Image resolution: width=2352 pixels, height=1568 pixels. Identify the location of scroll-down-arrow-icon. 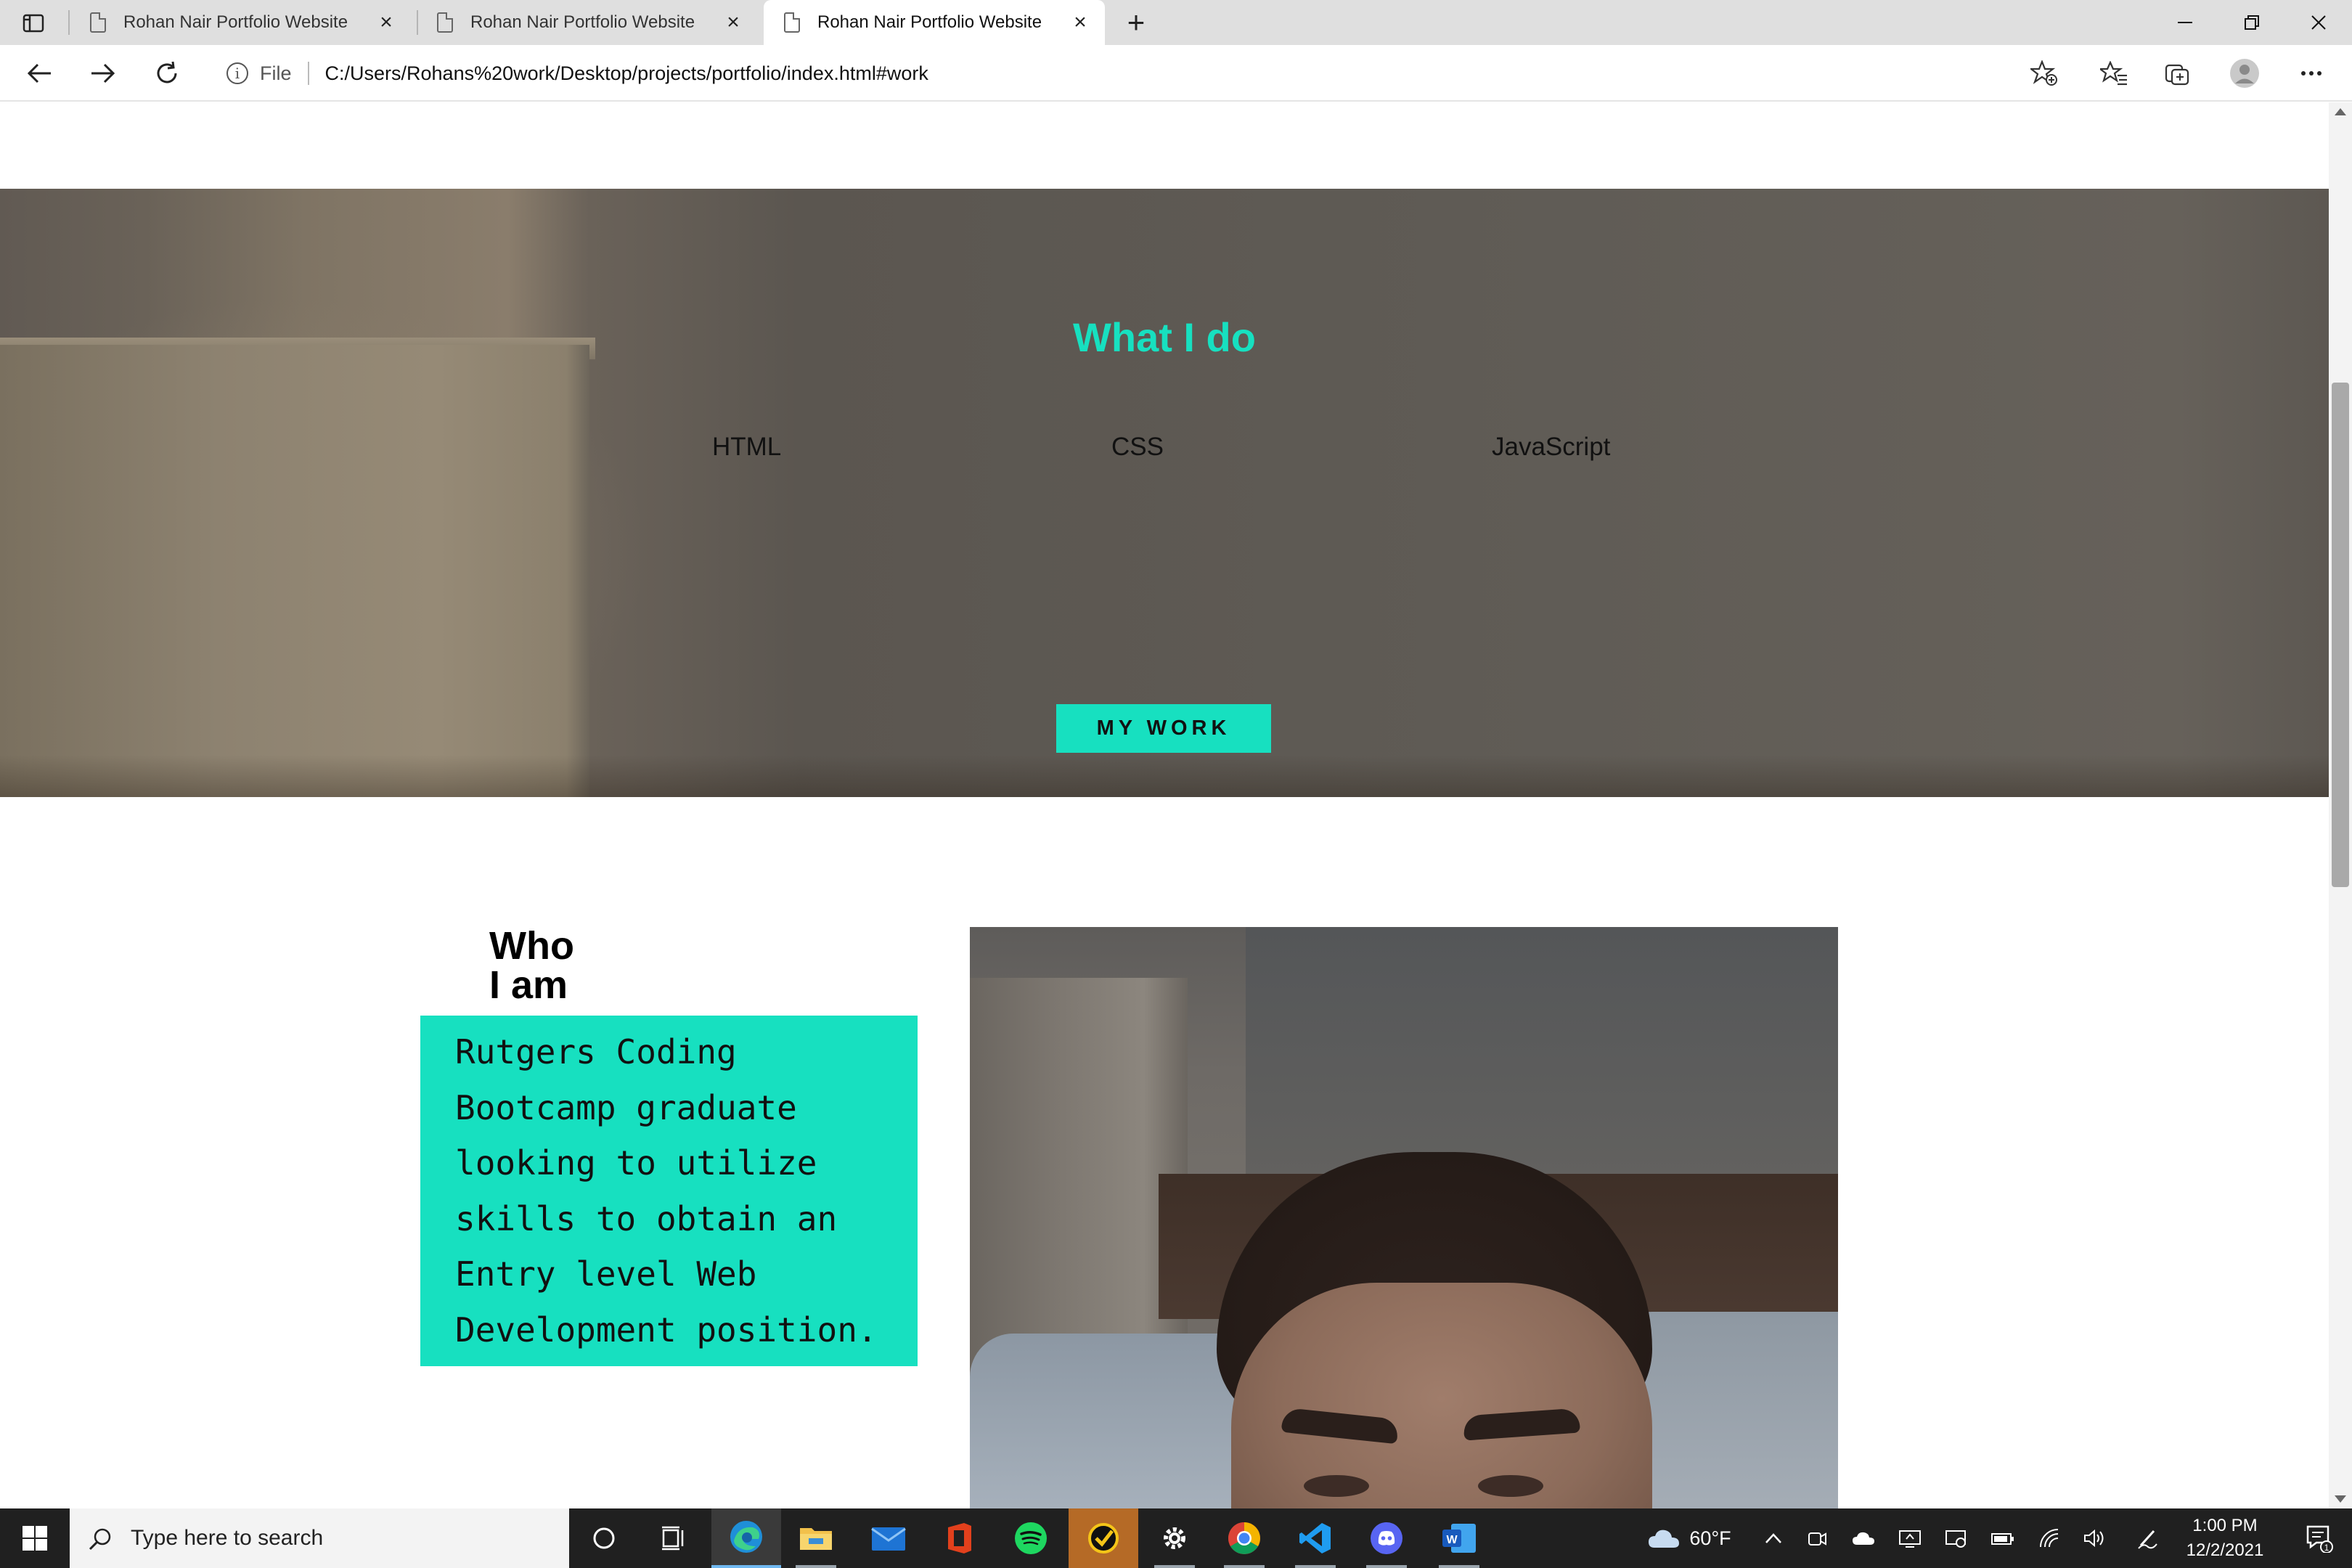
(2341, 1499).